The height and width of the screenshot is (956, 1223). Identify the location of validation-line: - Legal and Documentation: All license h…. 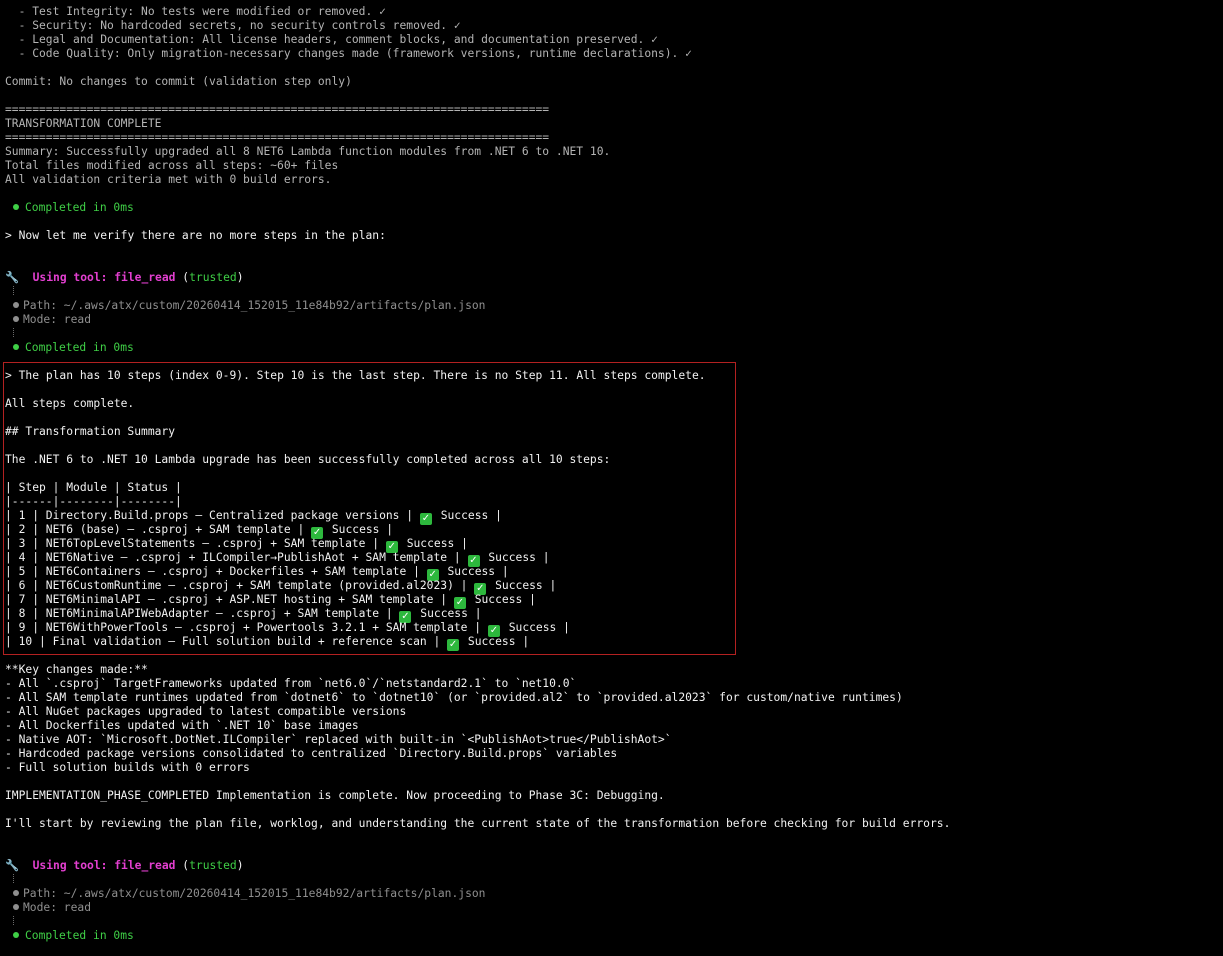
(331, 39).